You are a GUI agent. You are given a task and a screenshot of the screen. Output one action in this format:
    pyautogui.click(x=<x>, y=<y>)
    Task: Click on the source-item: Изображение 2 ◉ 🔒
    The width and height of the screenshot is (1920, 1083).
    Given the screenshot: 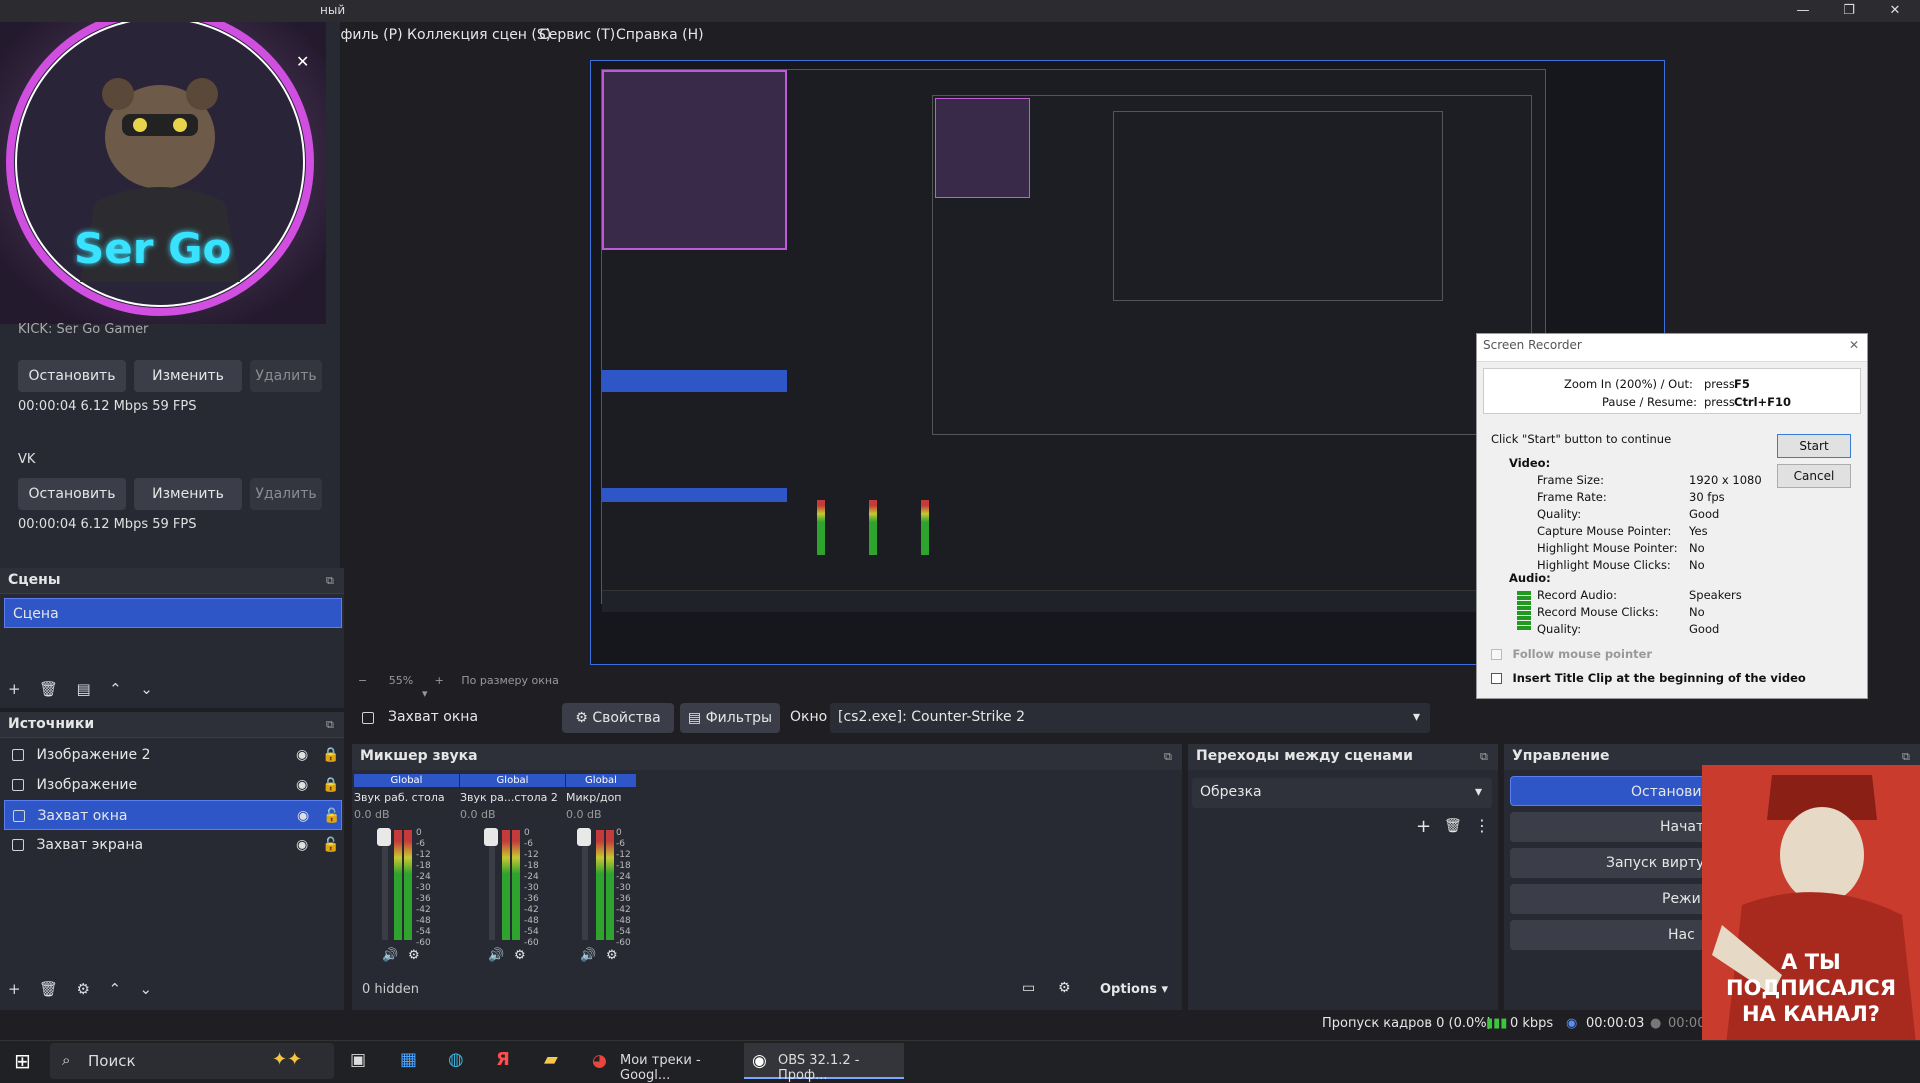 What is the action you would take?
    pyautogui.click(x=173, y=755)
    